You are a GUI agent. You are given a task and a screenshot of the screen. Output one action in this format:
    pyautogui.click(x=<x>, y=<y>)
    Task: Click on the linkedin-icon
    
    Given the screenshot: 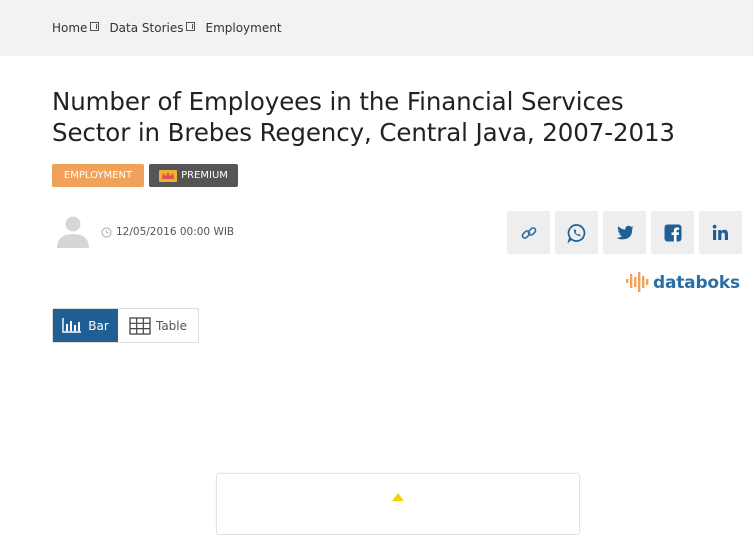 What is the action you would take?
    pyautogui.click(x=720, y=232)
    